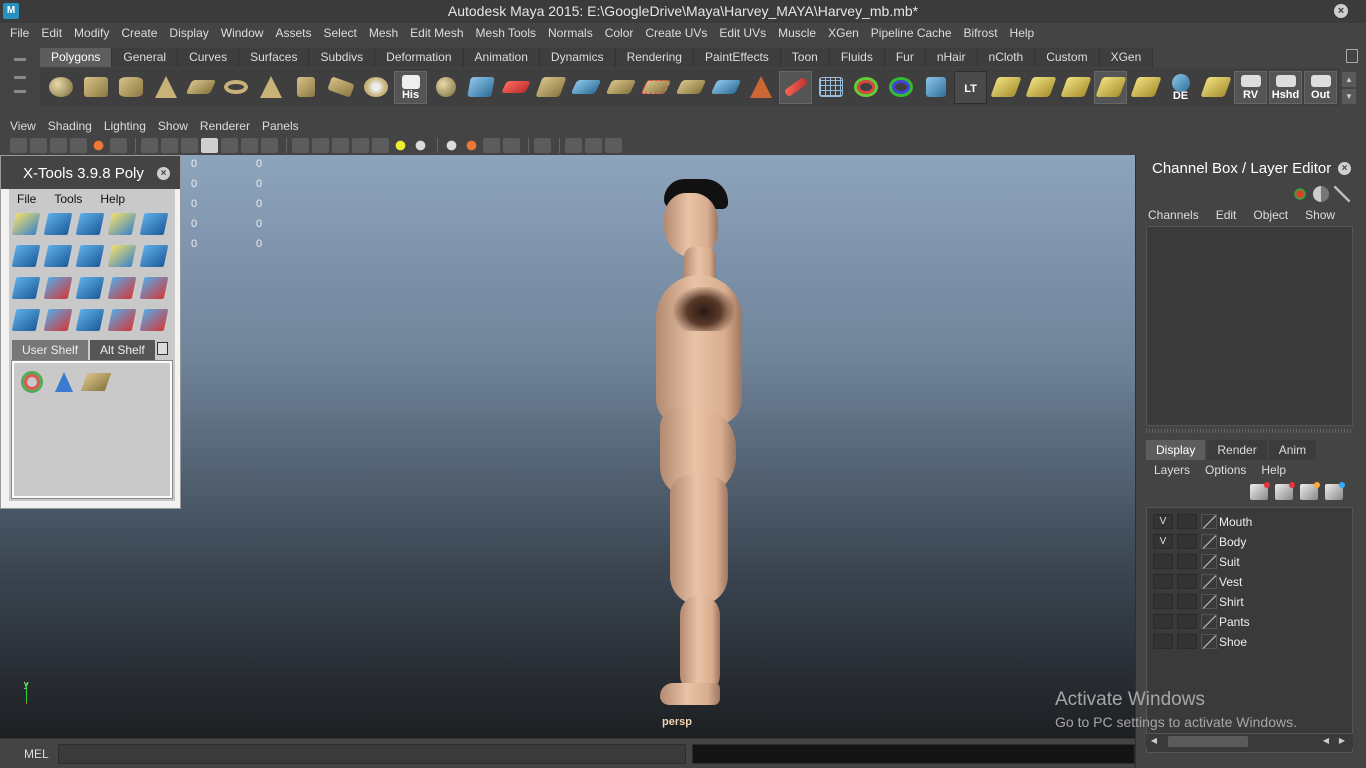  What do you see at coordinates (242, 33) in the screenshot?
I see `menu-window: Window` at bounding box center [242, 33].